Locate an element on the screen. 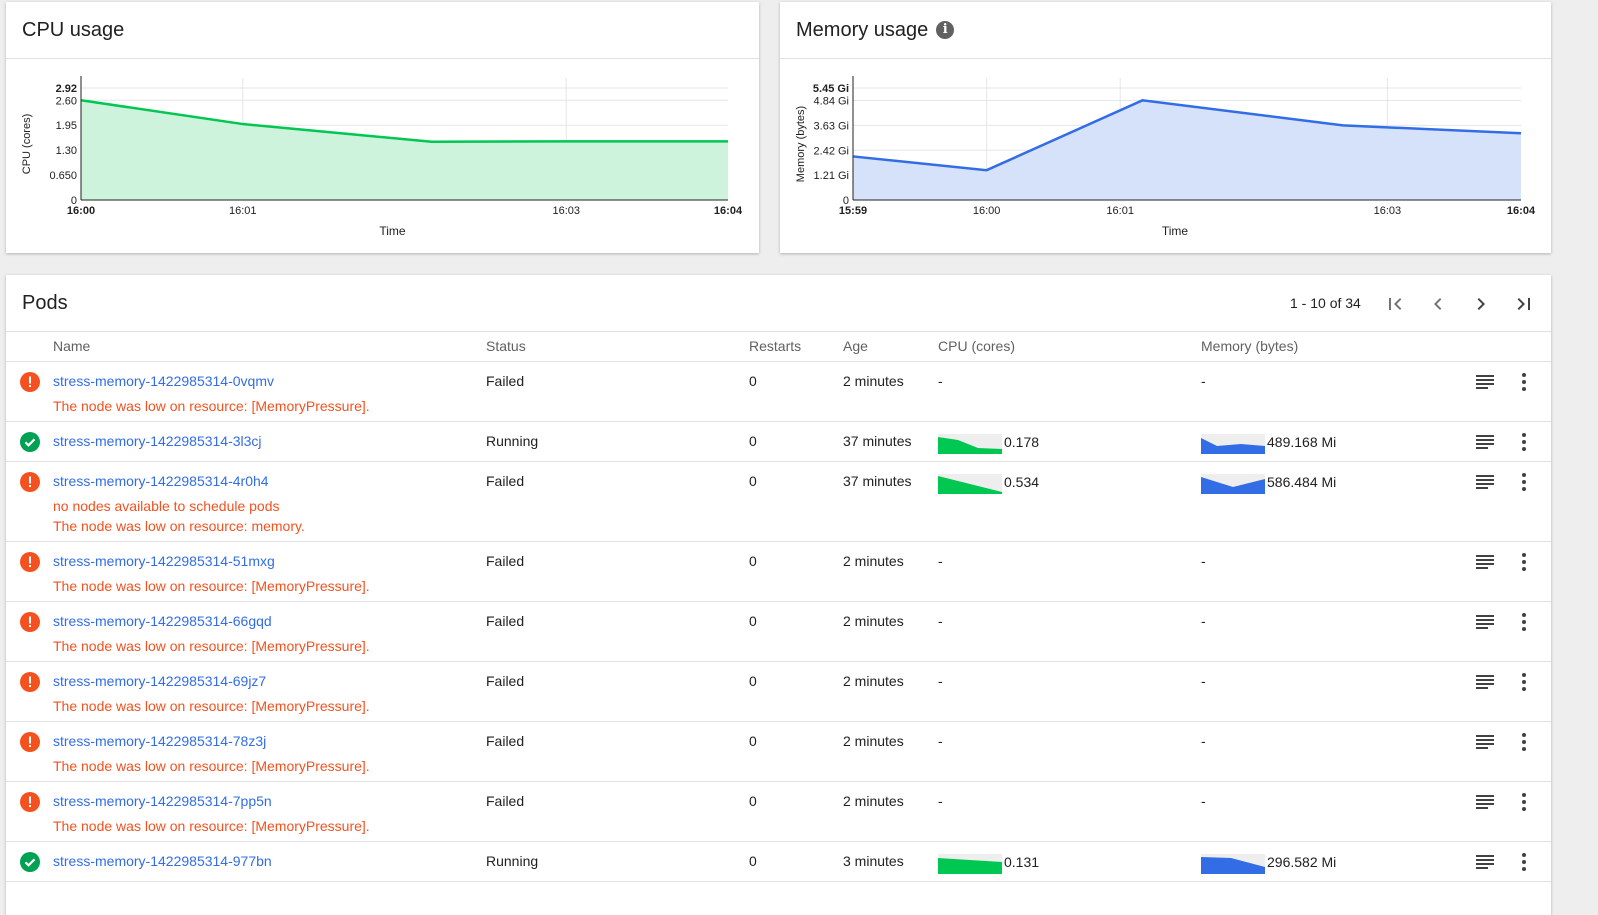 Image resolution: width=1598 pixels, height=915 pixels. y-axis-label: CPU (cores) is located at coordinates (27, 144).